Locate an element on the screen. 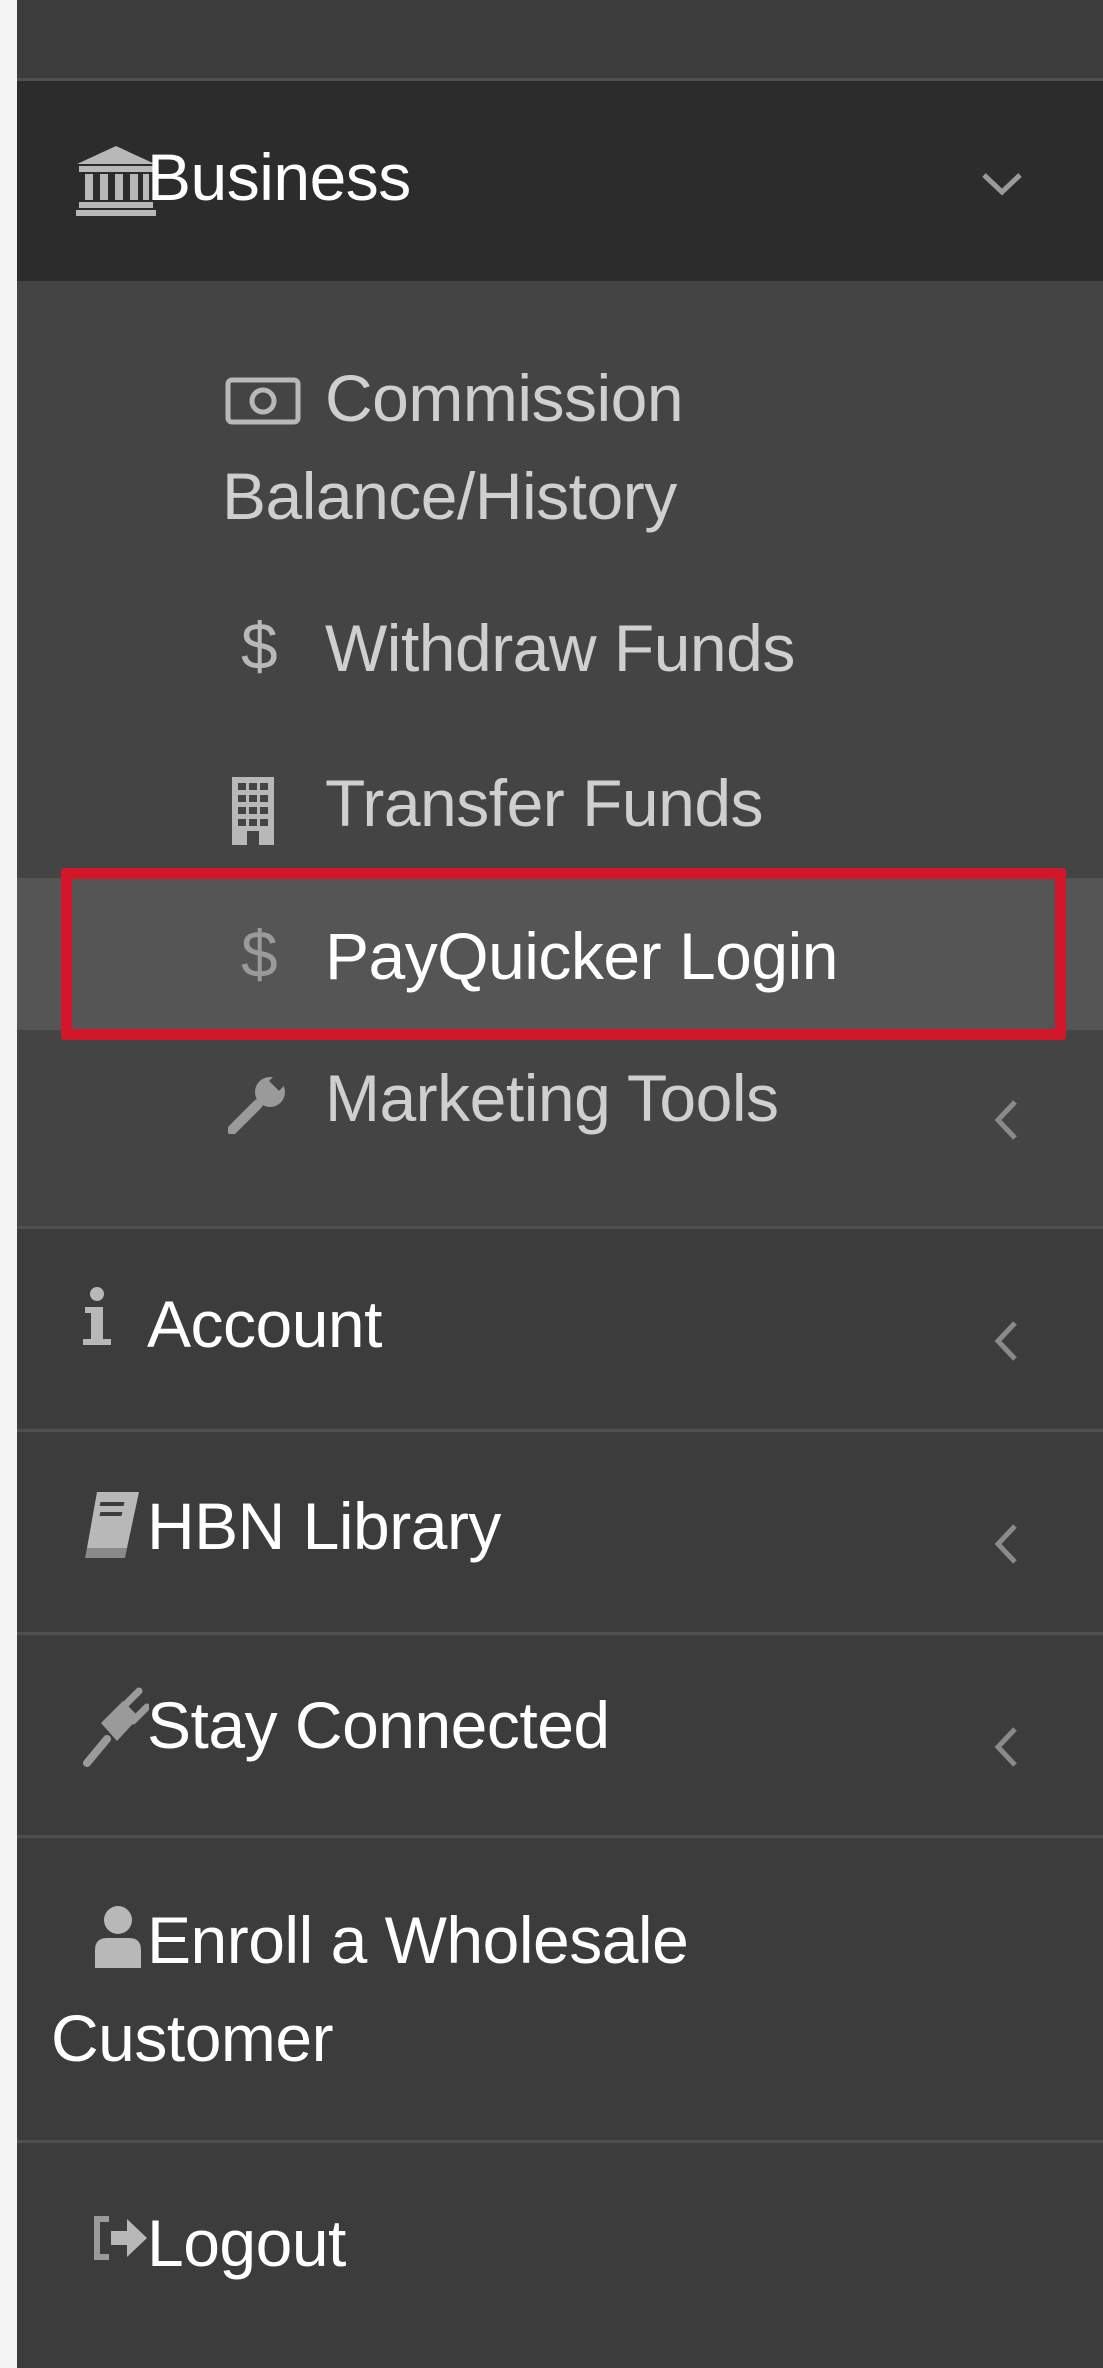 The height and width of the screenshot is (2368, 1103). building-icon is located at coordinates (253, 811).